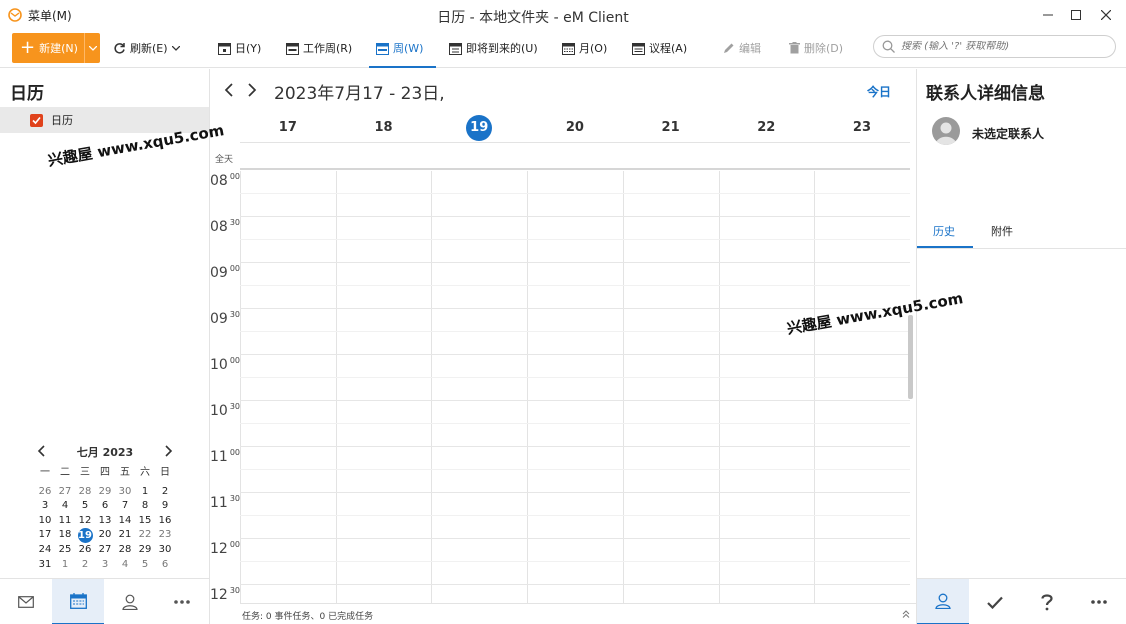  What do you see at coordinates (742, 48) in the screenshot?
I see `edit-button: 编辑` at bounding box center [742, 48].